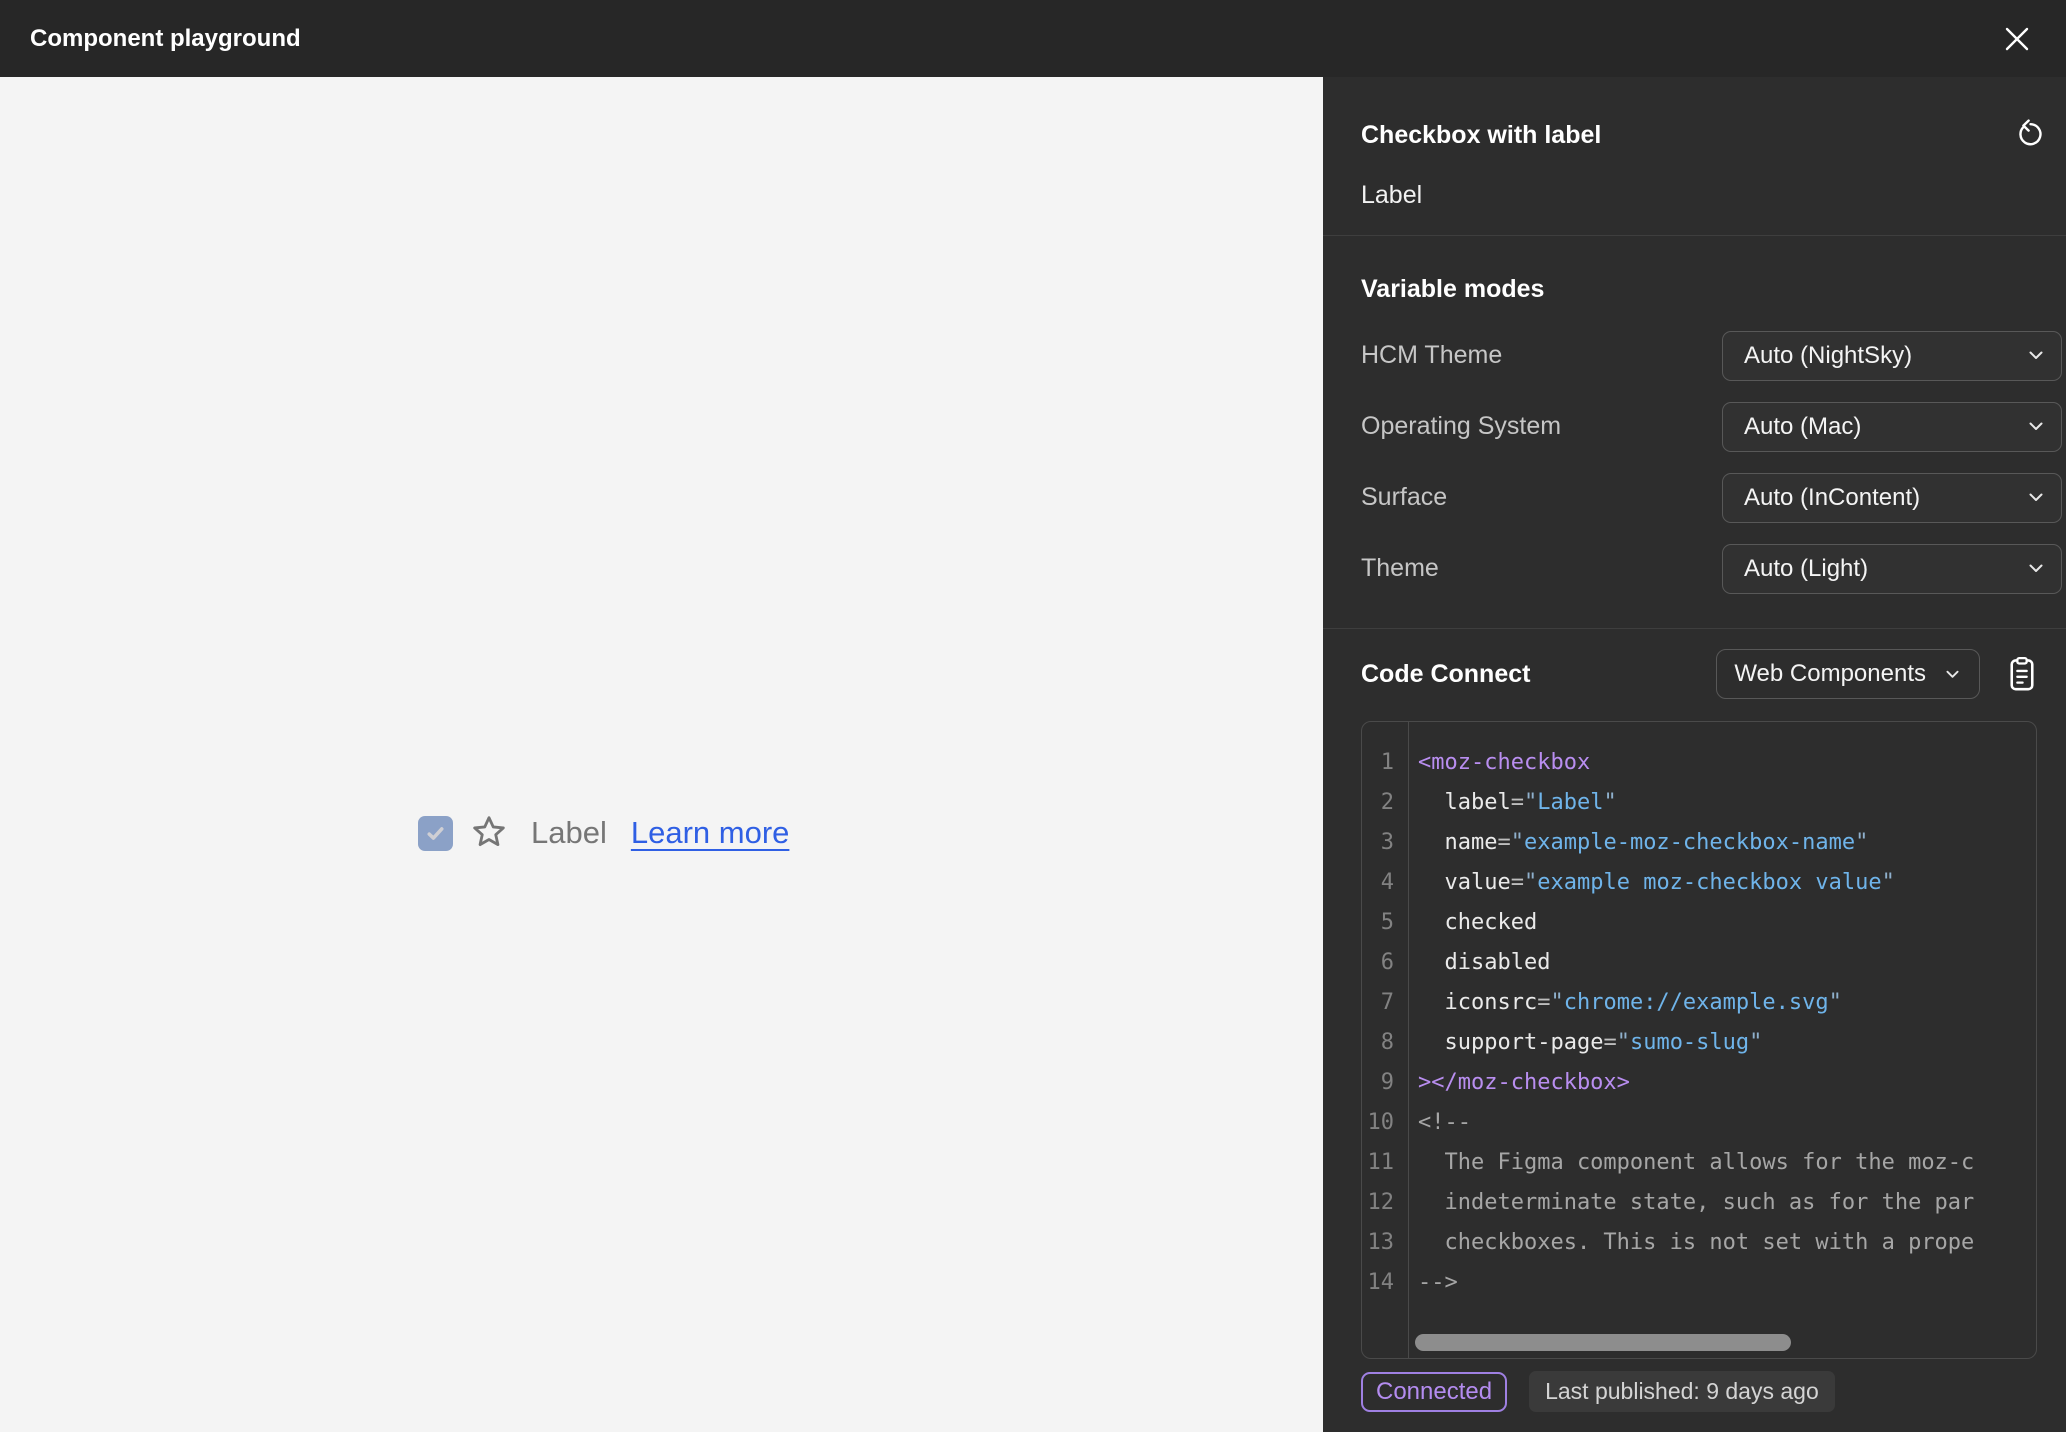 This screenshot has height=1432, width=2066. I want to click on mode-row-theme: Theme Auto (Light), so click(1713, 568).